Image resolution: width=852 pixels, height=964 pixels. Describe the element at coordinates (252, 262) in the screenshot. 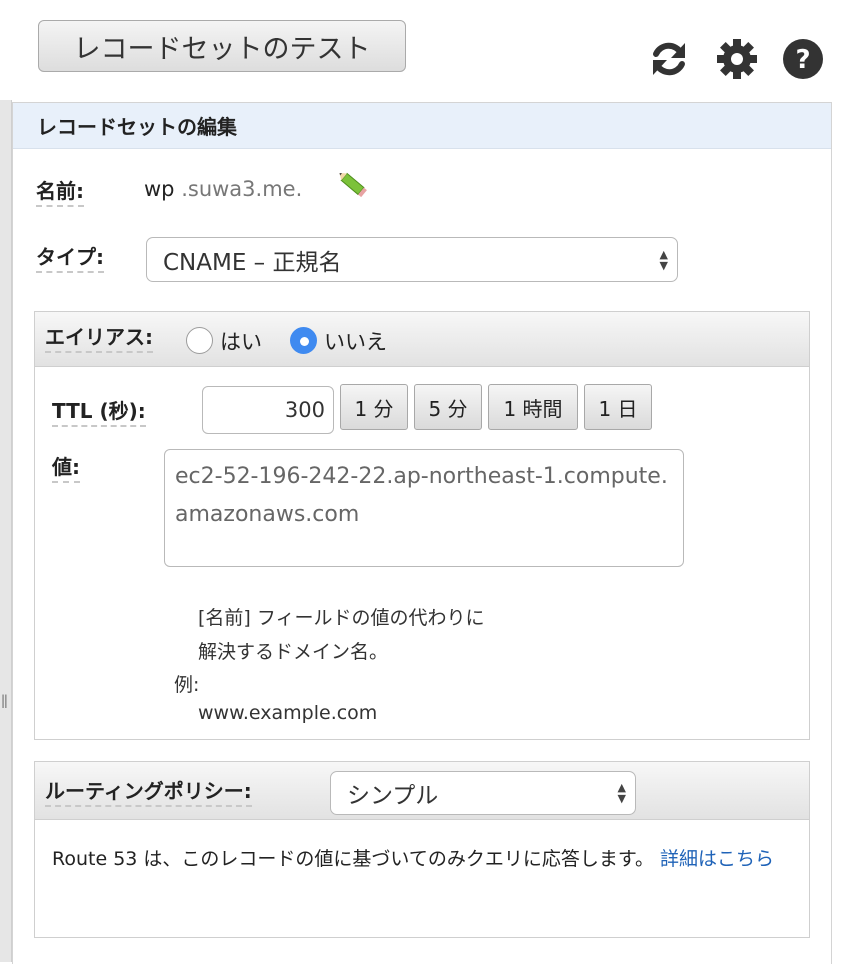

I see `type-select-value: CNAME – 正規名` at that location.